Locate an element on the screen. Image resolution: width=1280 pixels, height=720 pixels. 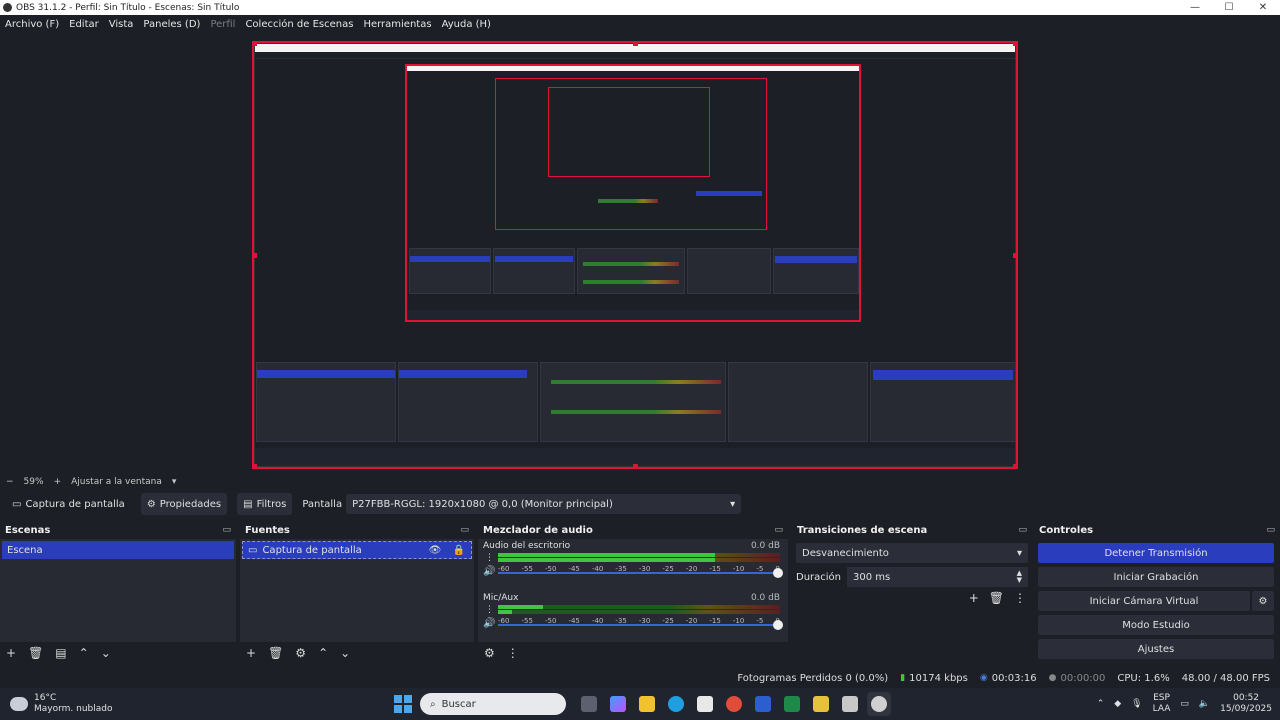
resize-handle-tr is located at coordinates (1014, 44).